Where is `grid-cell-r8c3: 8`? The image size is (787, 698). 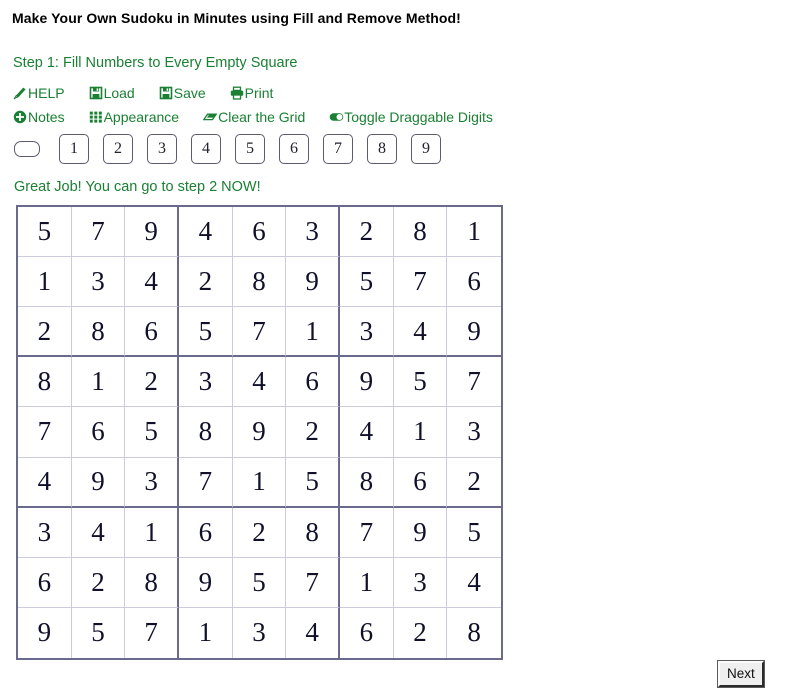
grid-cell-r8c3: 8 is located at coordinates (152, 582).